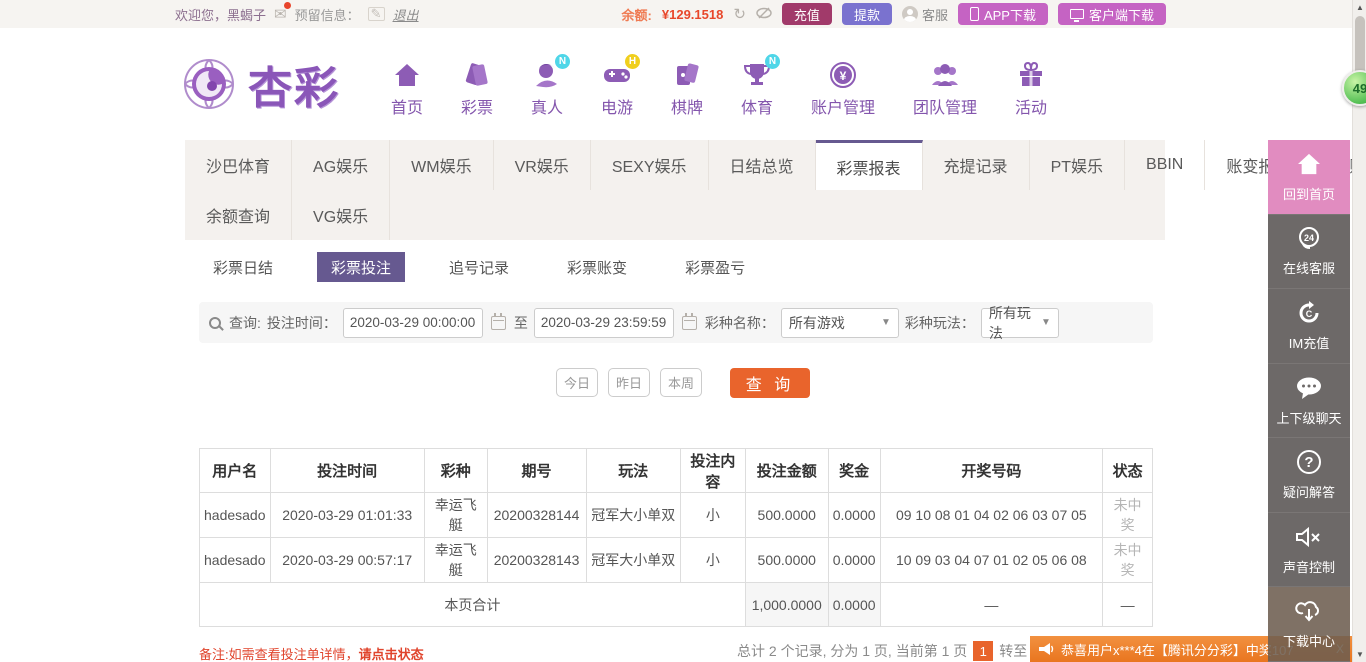 The width and height of the screenshot is (1366, 662). I want to click on nav-item-account: ¥ 账户管理, so click(843, 89).